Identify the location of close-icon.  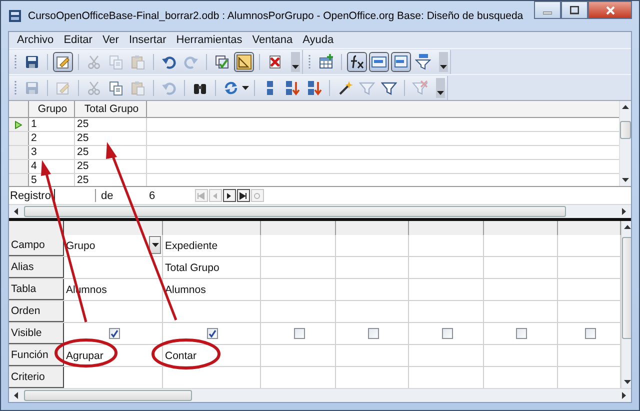
(610, 10).